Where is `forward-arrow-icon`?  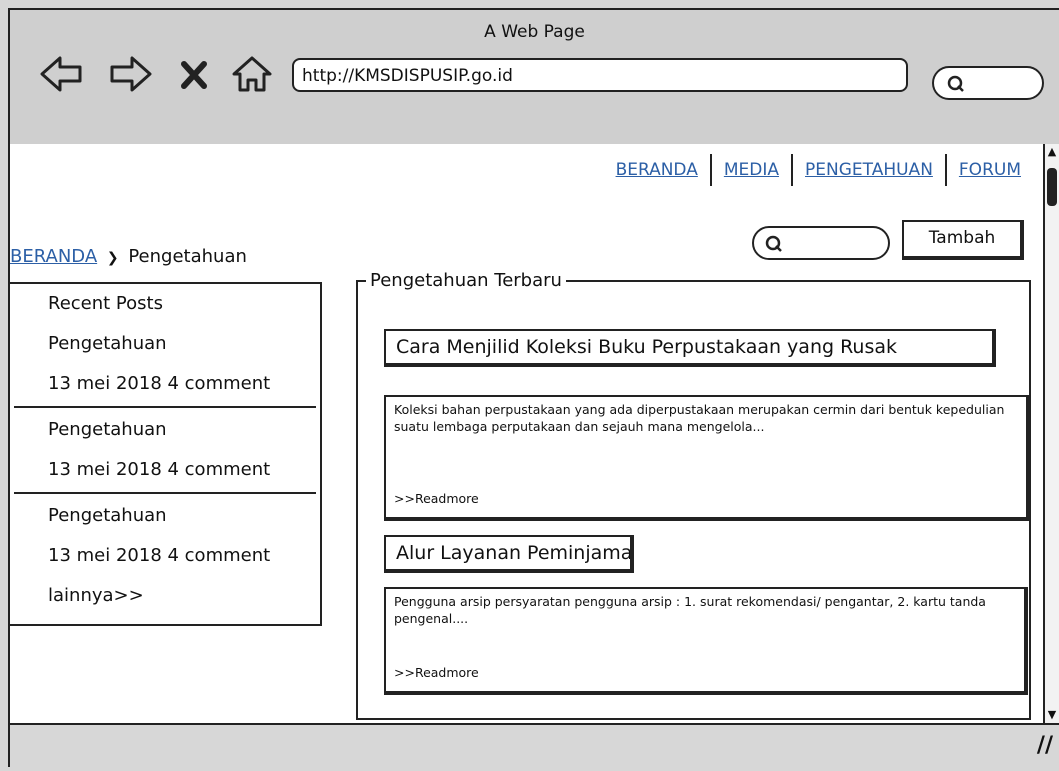
forward-arrow-icon is located at coordinates (130, 74).